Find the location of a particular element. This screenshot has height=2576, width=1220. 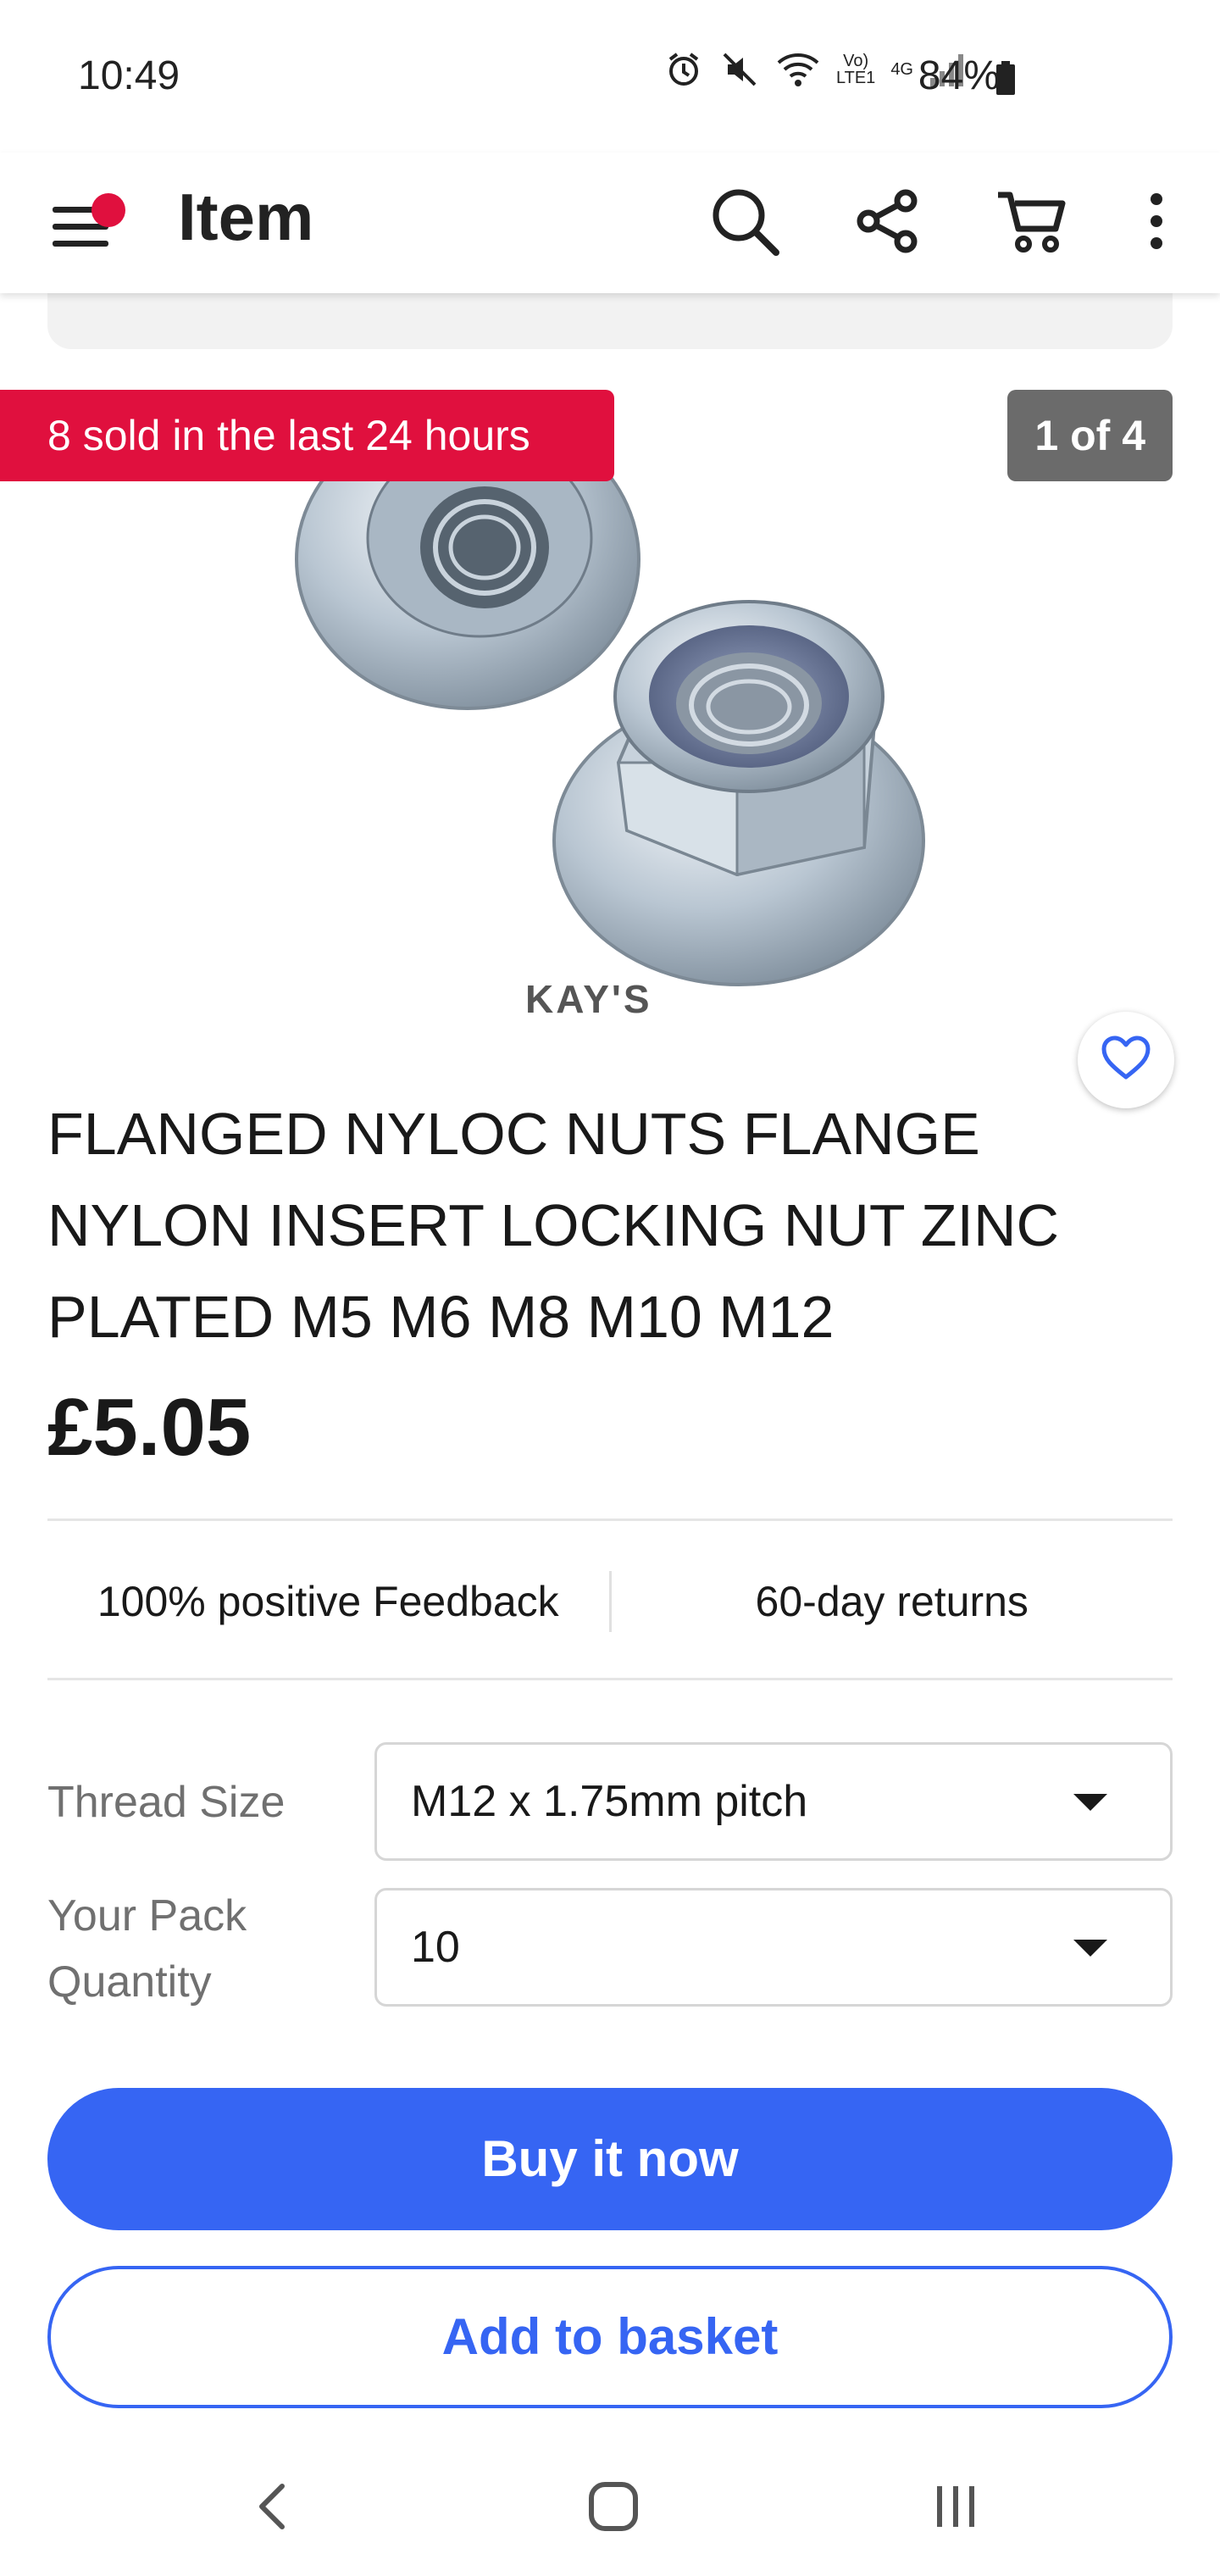

home-button is located at coordinates (613, 2508).